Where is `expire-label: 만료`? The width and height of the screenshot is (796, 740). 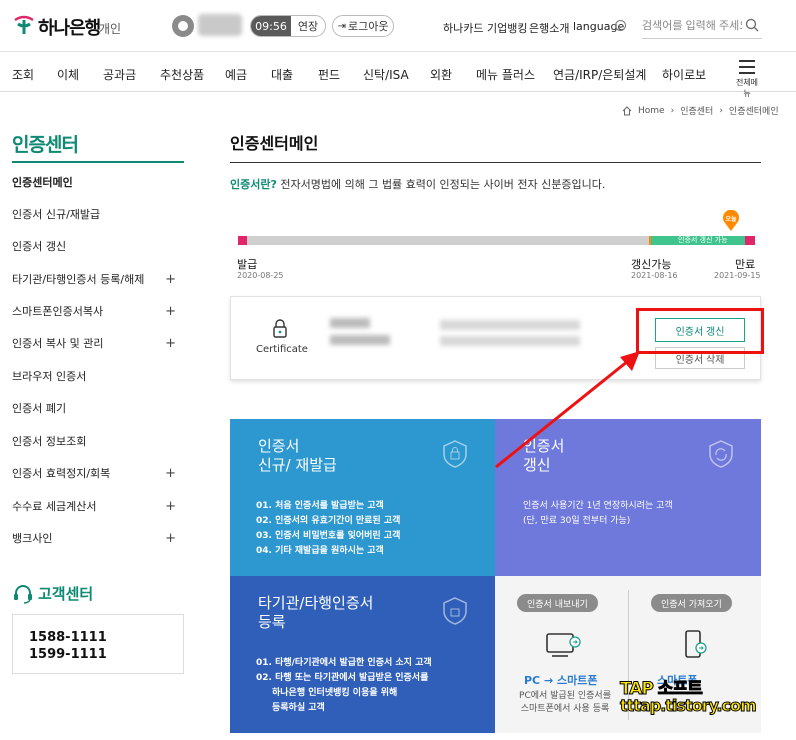
expire-label: 만료 is located at coordinates (745, 264).